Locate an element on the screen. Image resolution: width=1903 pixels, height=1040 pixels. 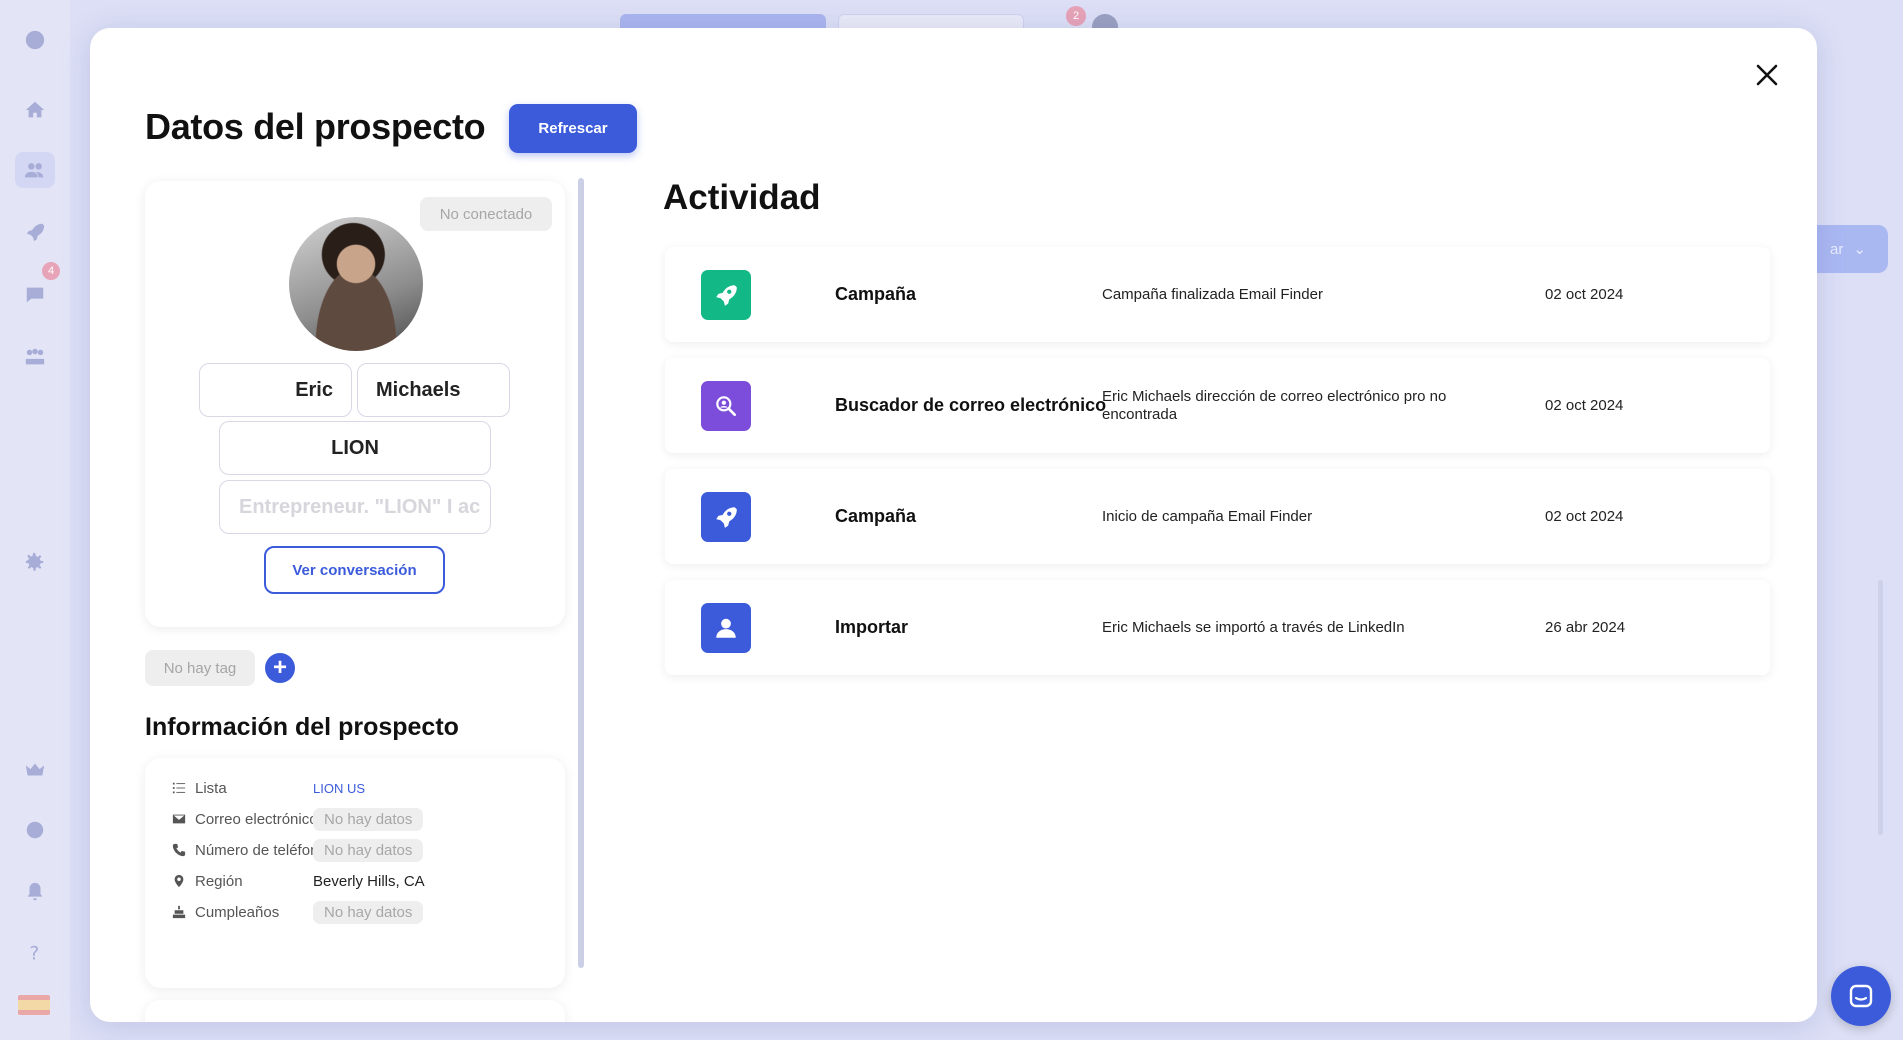
notification-badge: 2 is located at coordinates (1076, 16).